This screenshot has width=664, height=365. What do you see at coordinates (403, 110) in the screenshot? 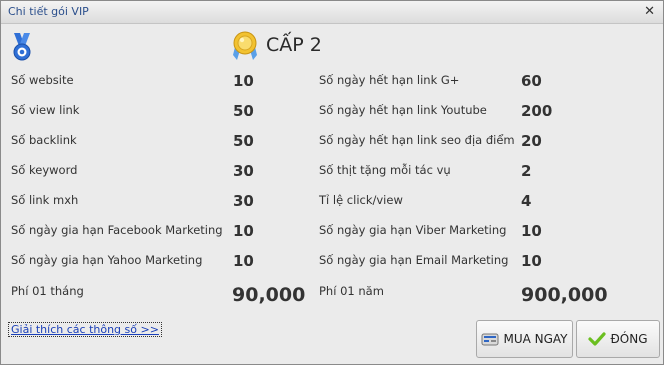
I see `stat-label: Số ngày hết hạn link Youtube` at bounding box center [403, 110].